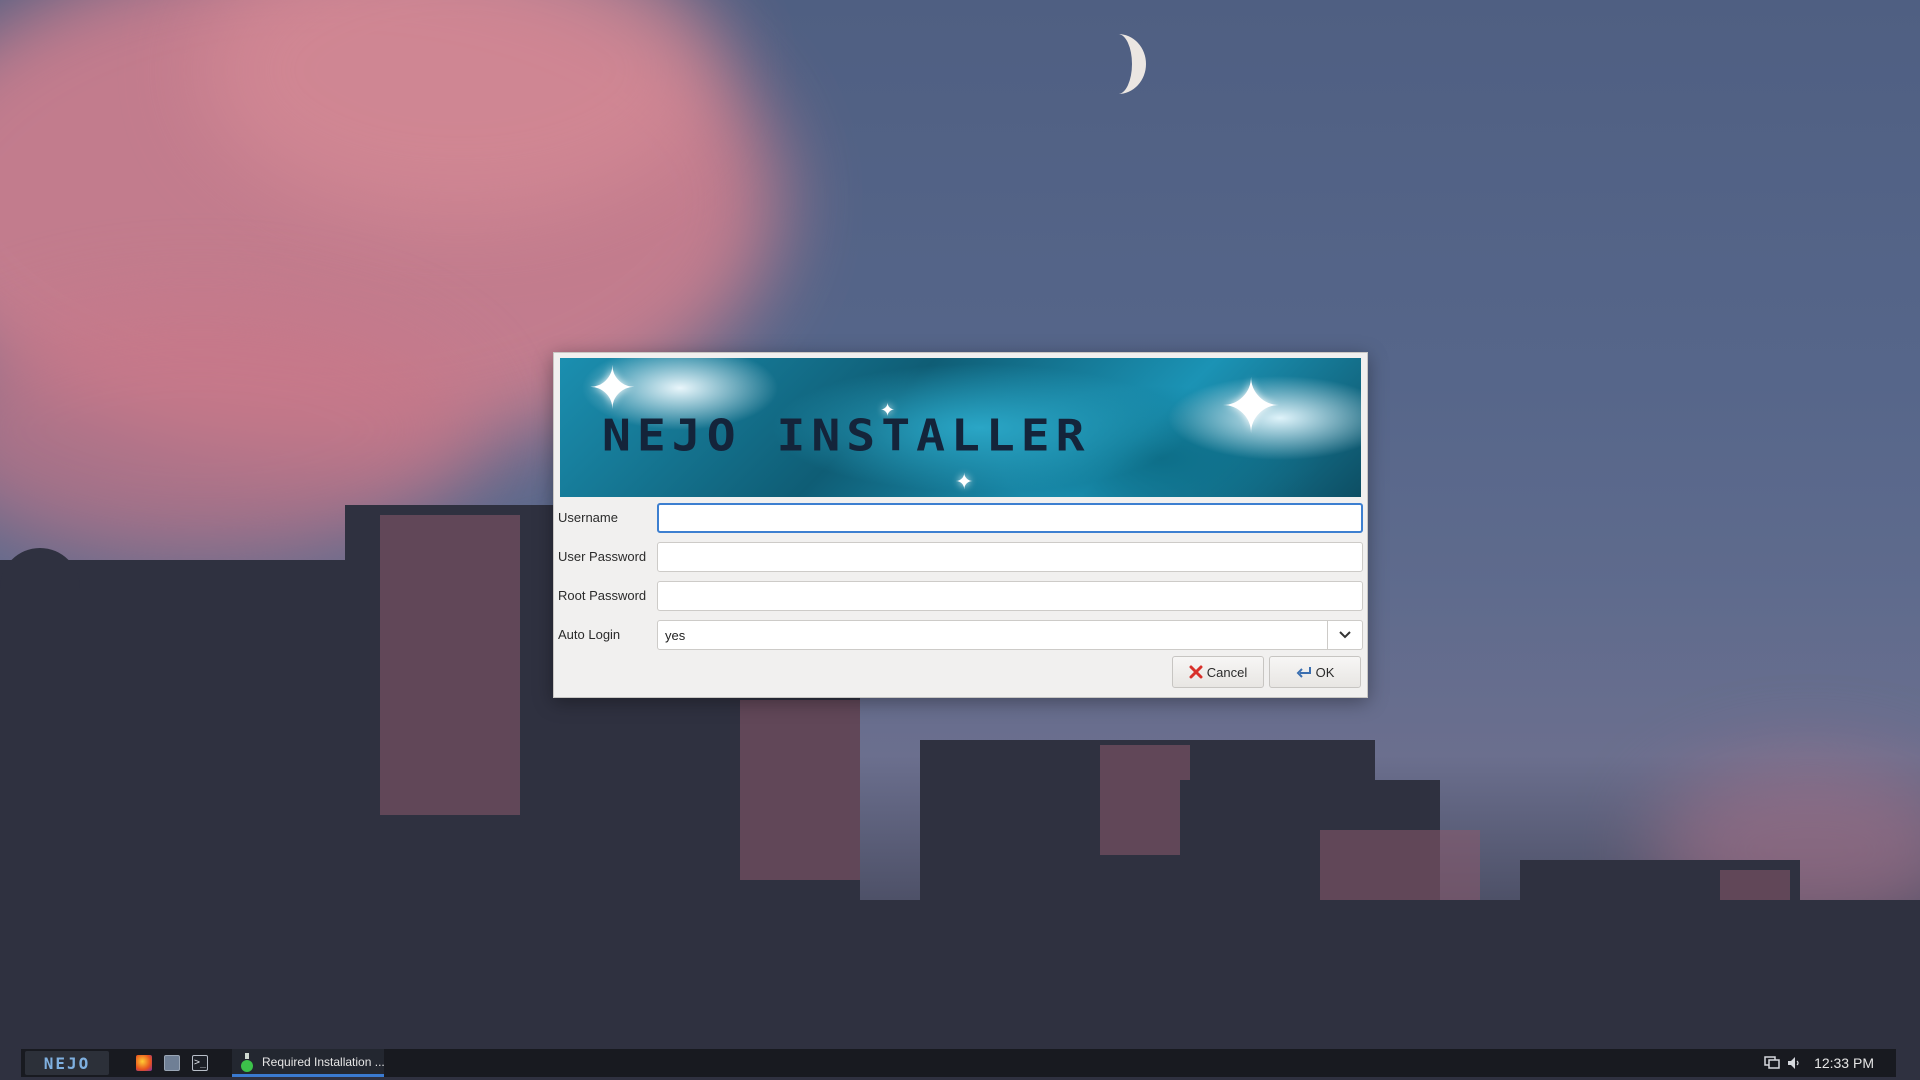 The height and width of the screenshot is (1080, 1920). What do you see at coordinates (1325, 672) in the screenshot?
I see `ok-button-label: OK` at bounding box center [1325, 672].